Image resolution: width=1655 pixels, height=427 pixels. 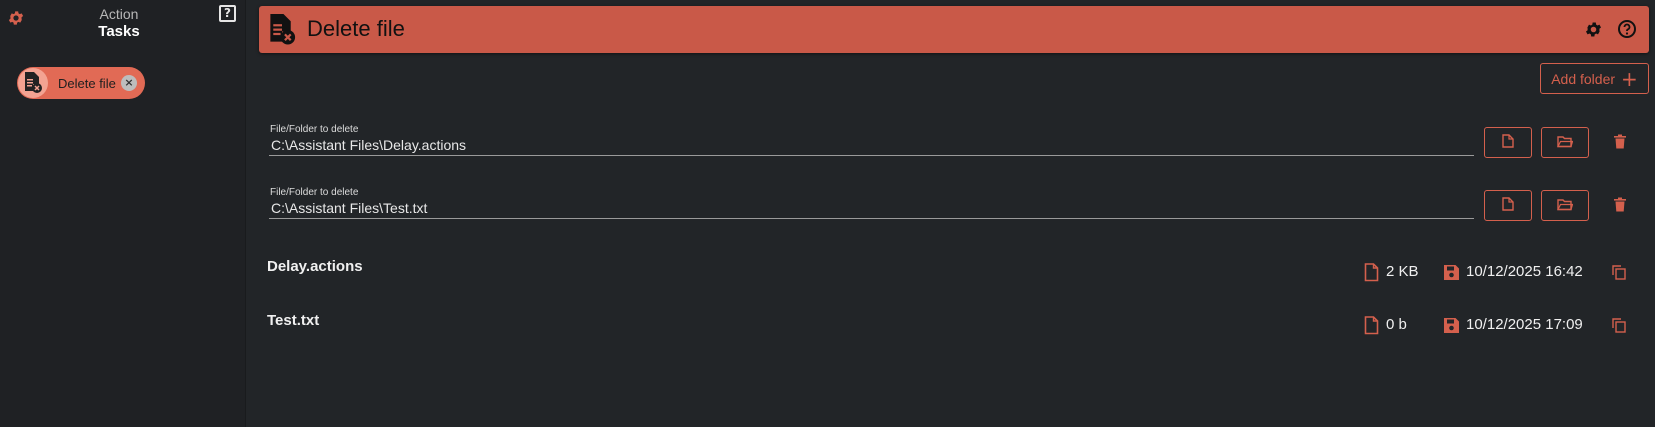 I want to click on sidebar-title-top: Action, so click(x=119, y=14).